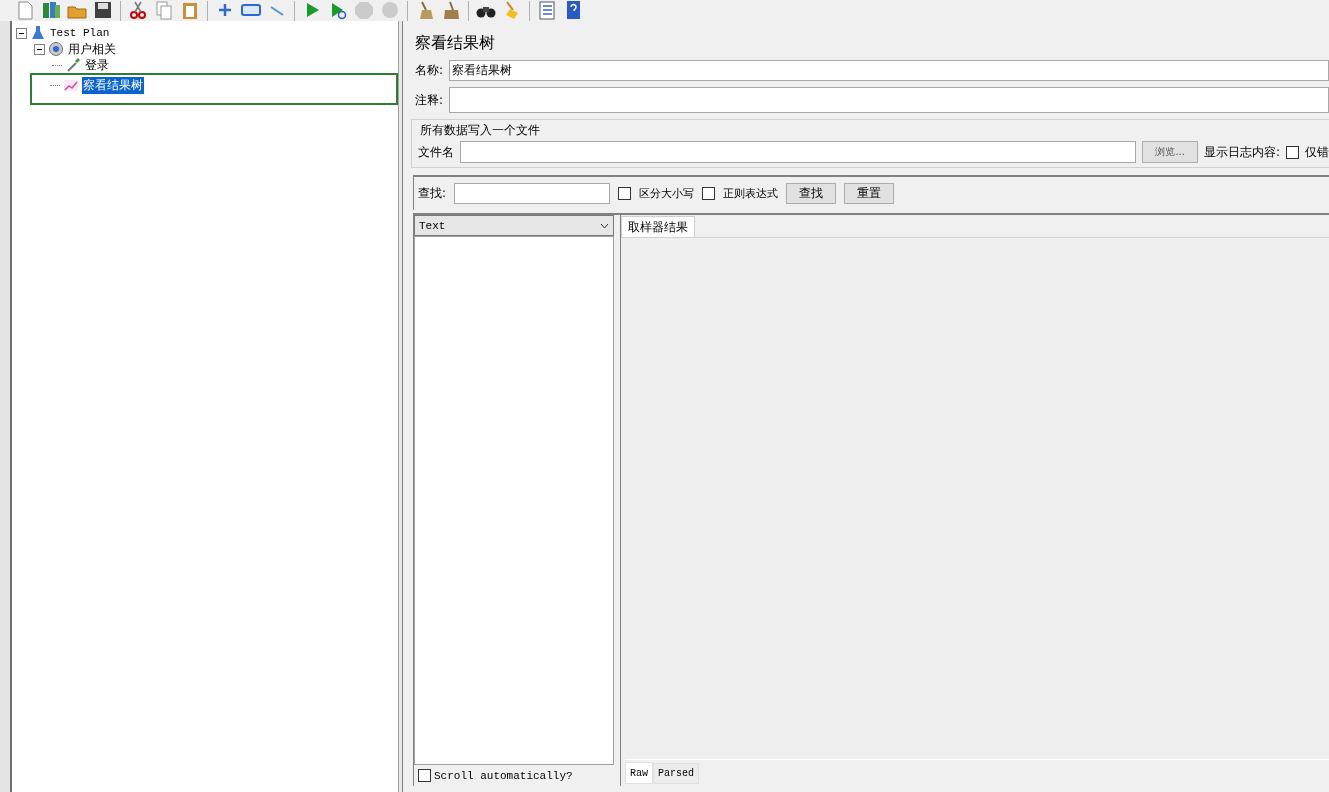 This screenshot has height=792, width=1329. Describe the element at coordinates (604, 225) in the screenshot. I see `caret-icon` at that location.